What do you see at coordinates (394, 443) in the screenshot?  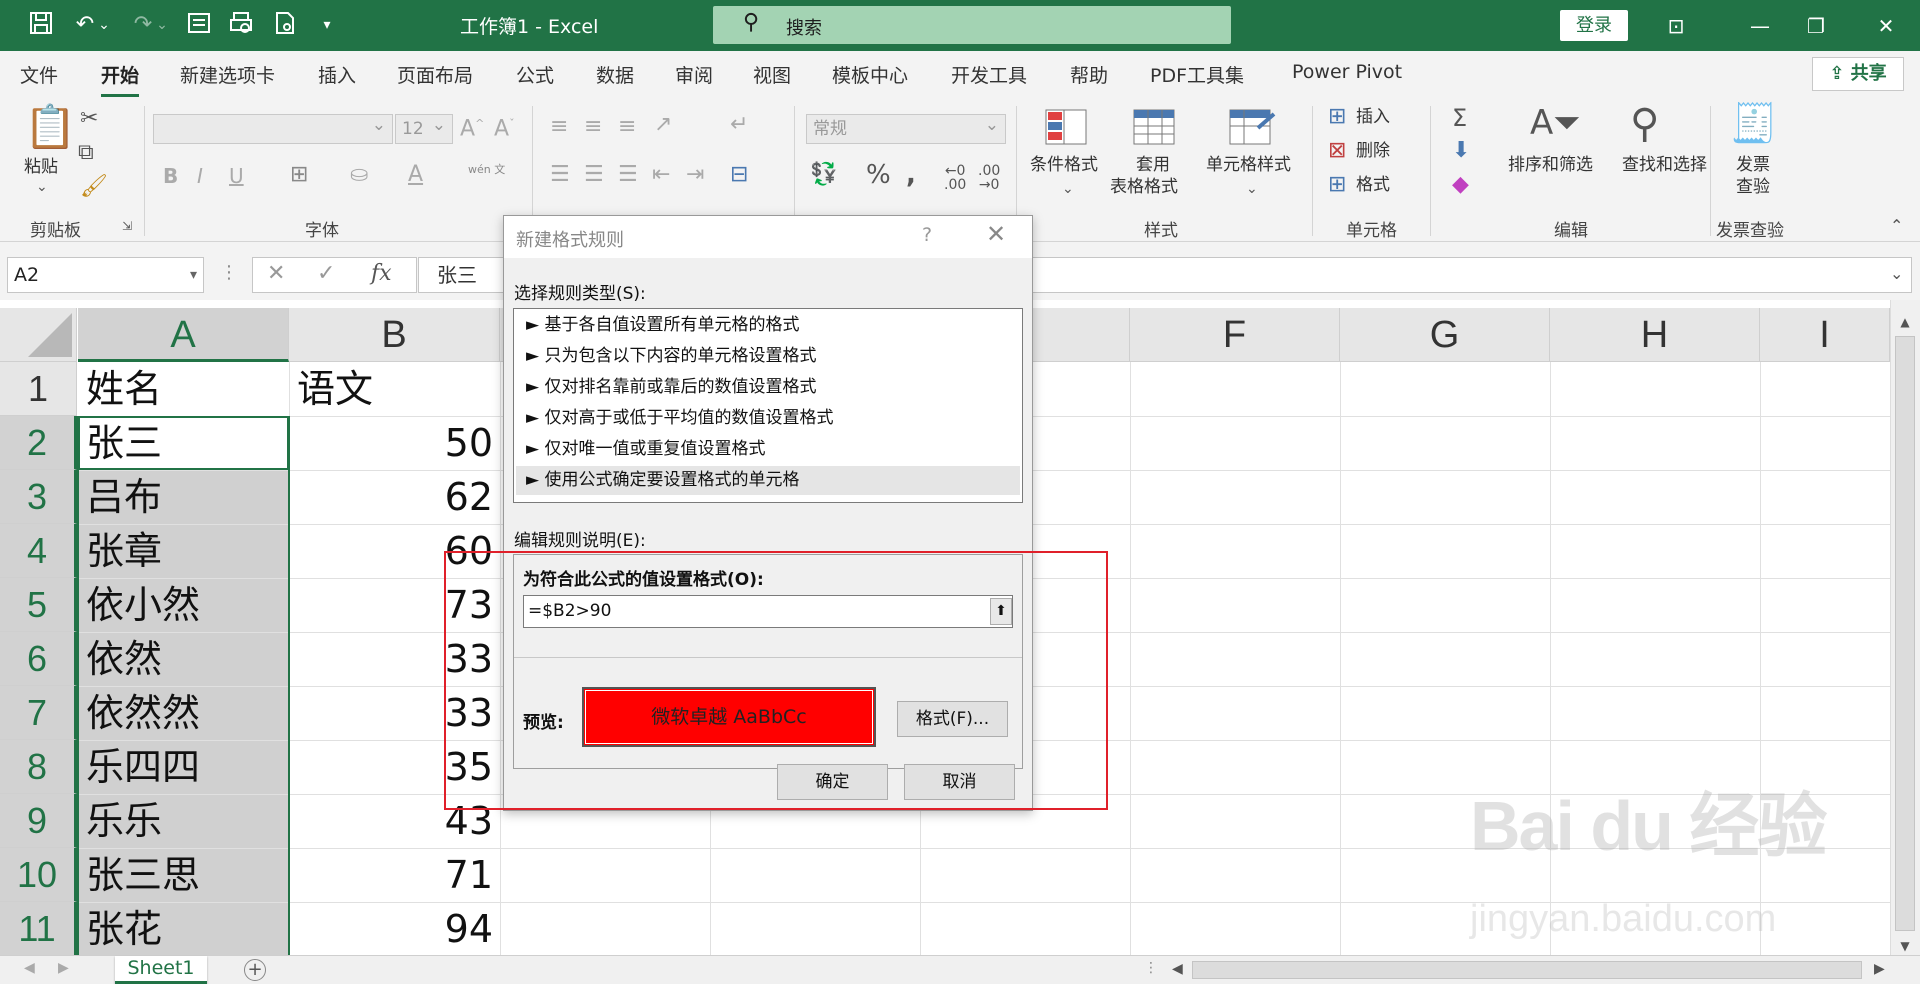 I see `cell-b2: 50` at bounding box center [394, 443].